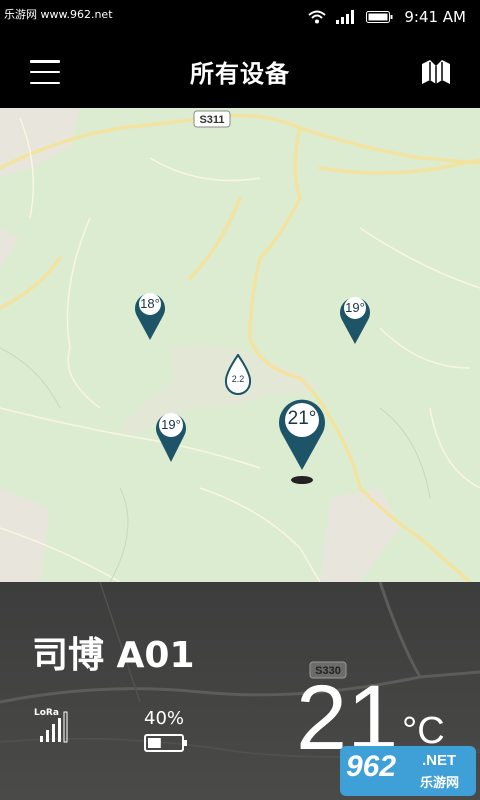 Image resolution: width=480 pixels, height=800 pixels. I want to click on watermark-site: 乐游网, so click(440, 783).